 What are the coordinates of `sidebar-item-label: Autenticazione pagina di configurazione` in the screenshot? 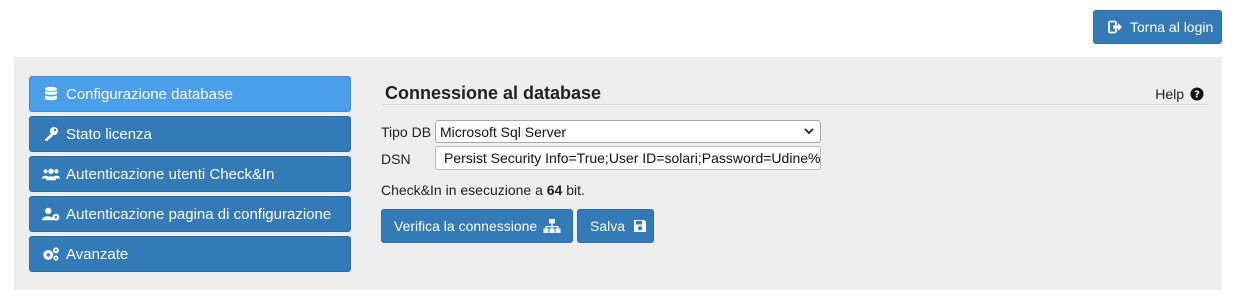 It's located at (199, 214).